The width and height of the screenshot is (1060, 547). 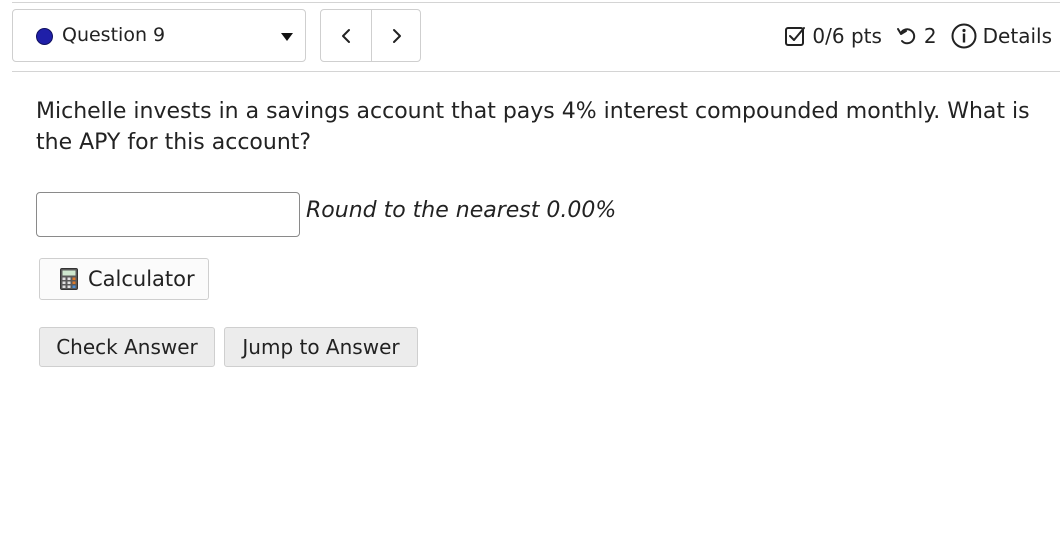 What do you see at coordinates (1017, 36) in the screenshot?
I see `details-label: Details` at bounding box center [1017, 36].